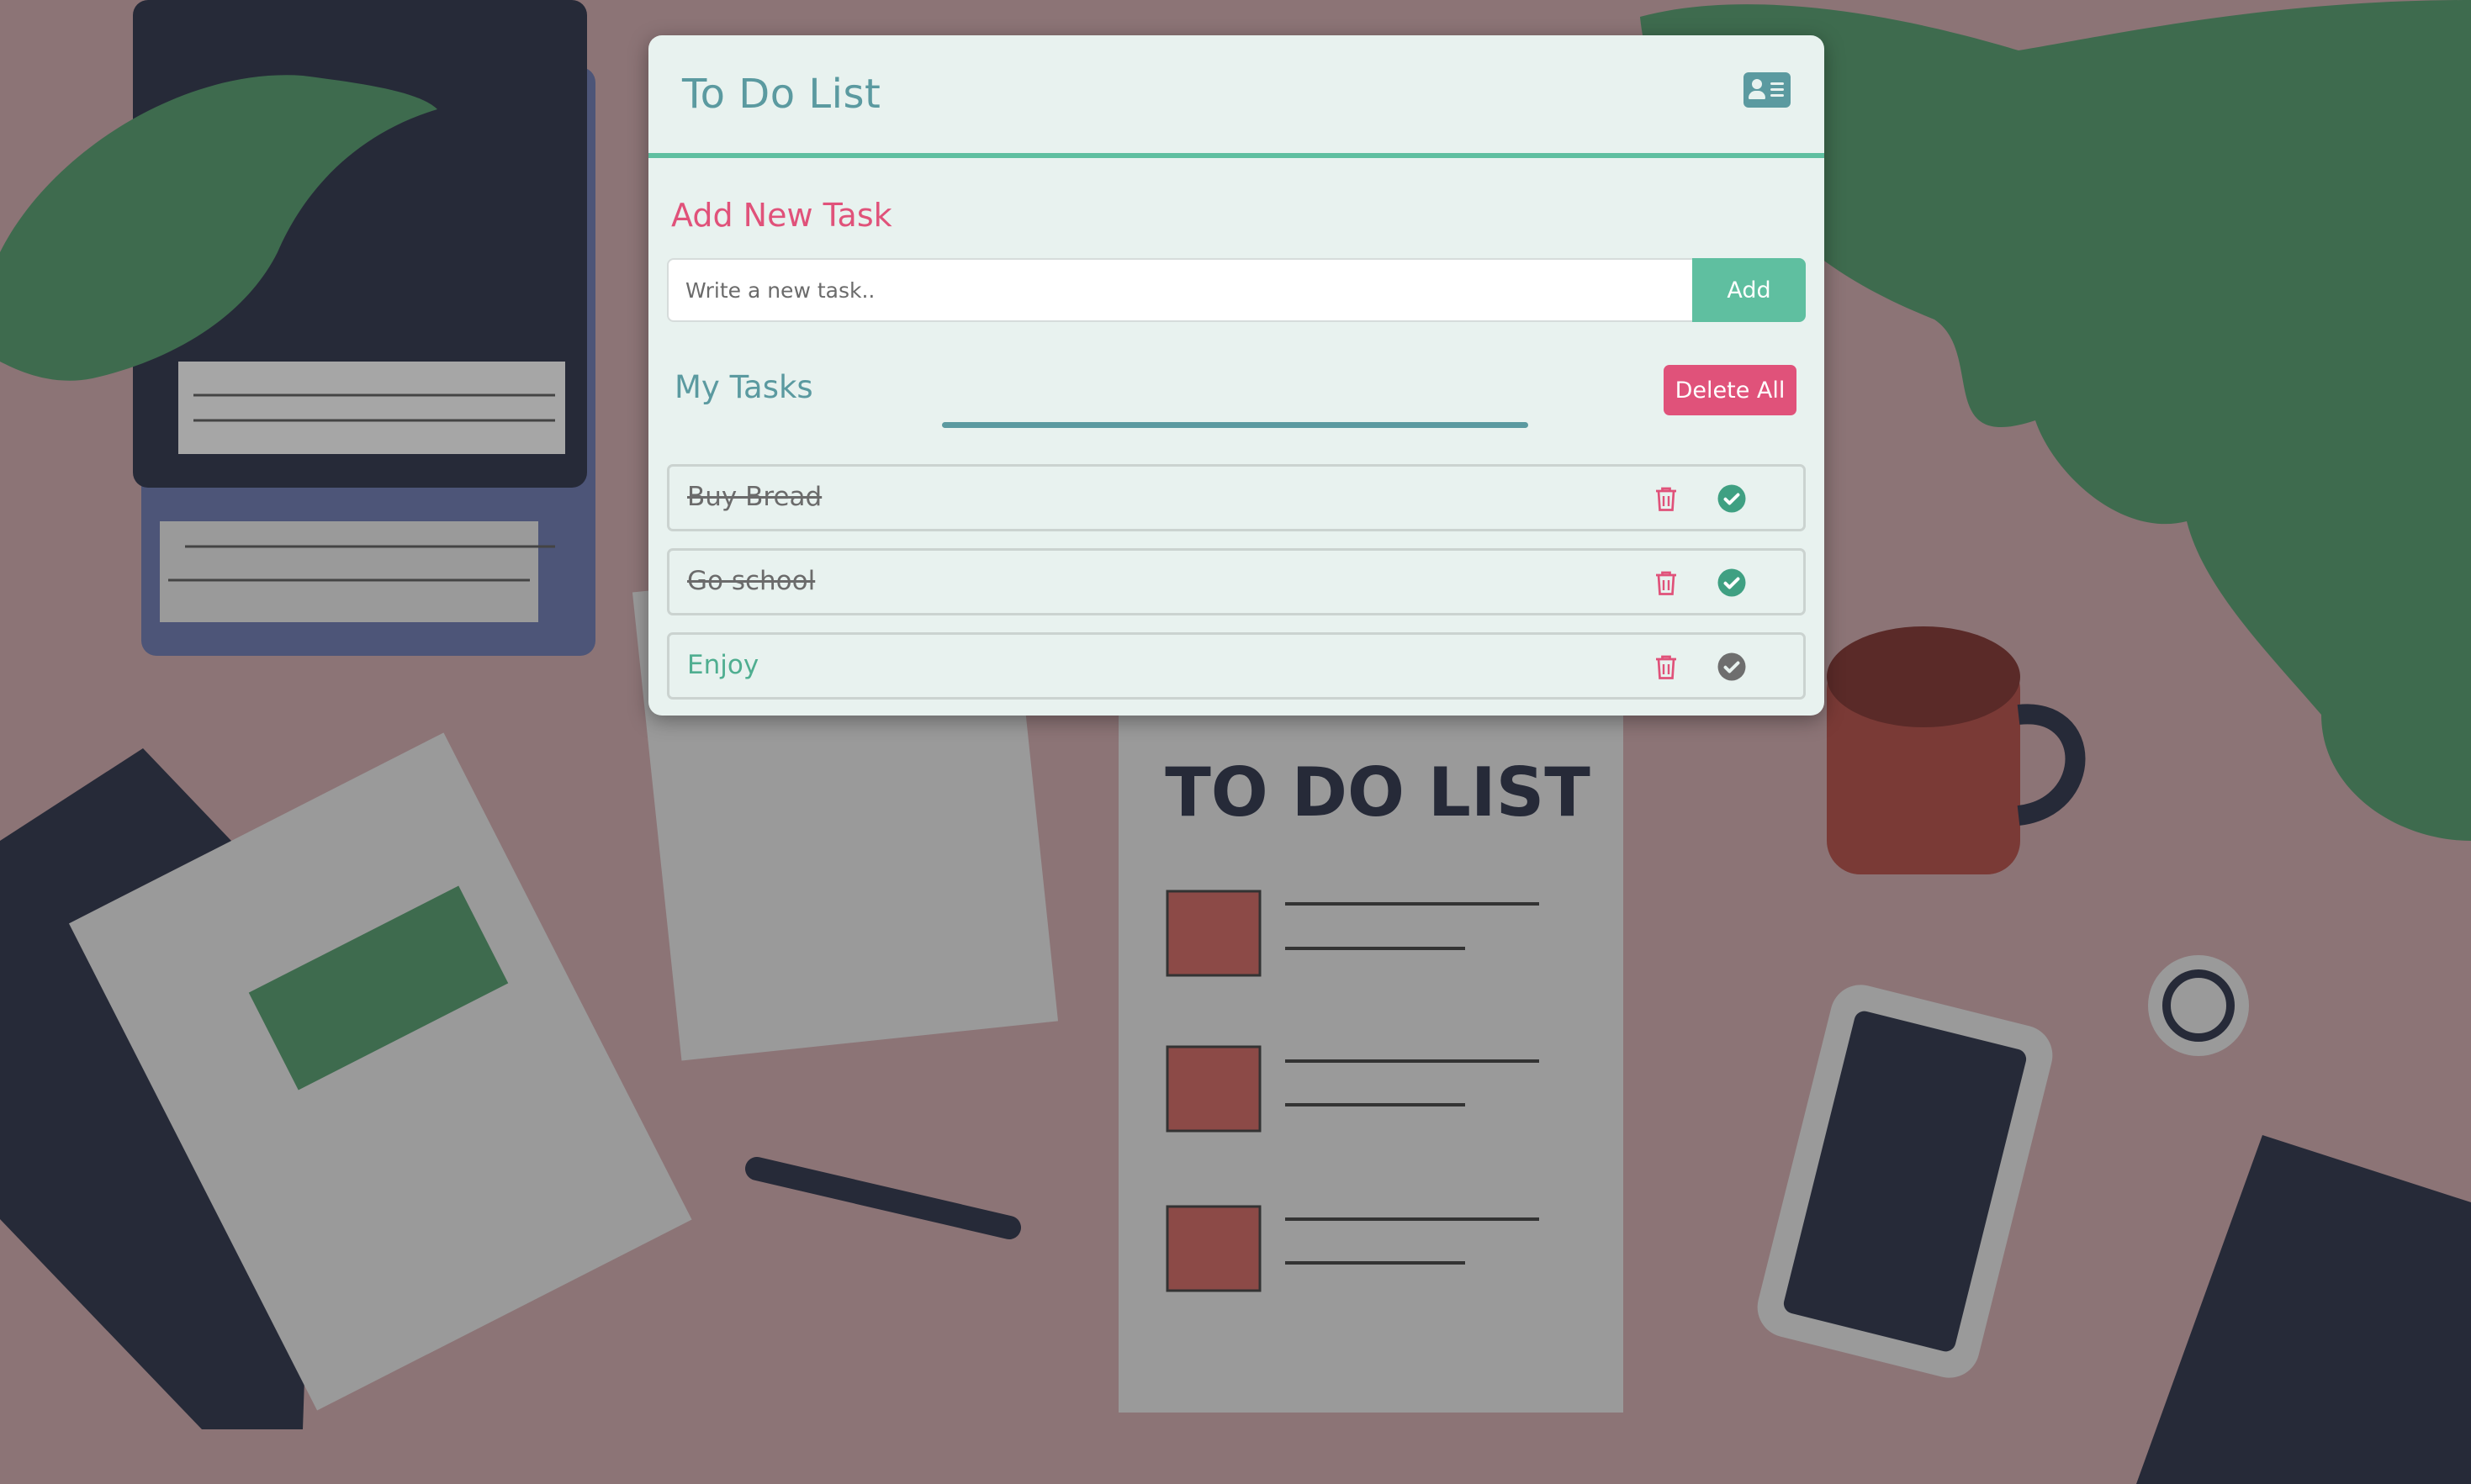 The width and height of the screenshot is (2471, 1484). What do you see at coordinates (1377, 792) in the screenshot?
I see `paper-title: TO DO LIST` at bounding box center [1377, 792].